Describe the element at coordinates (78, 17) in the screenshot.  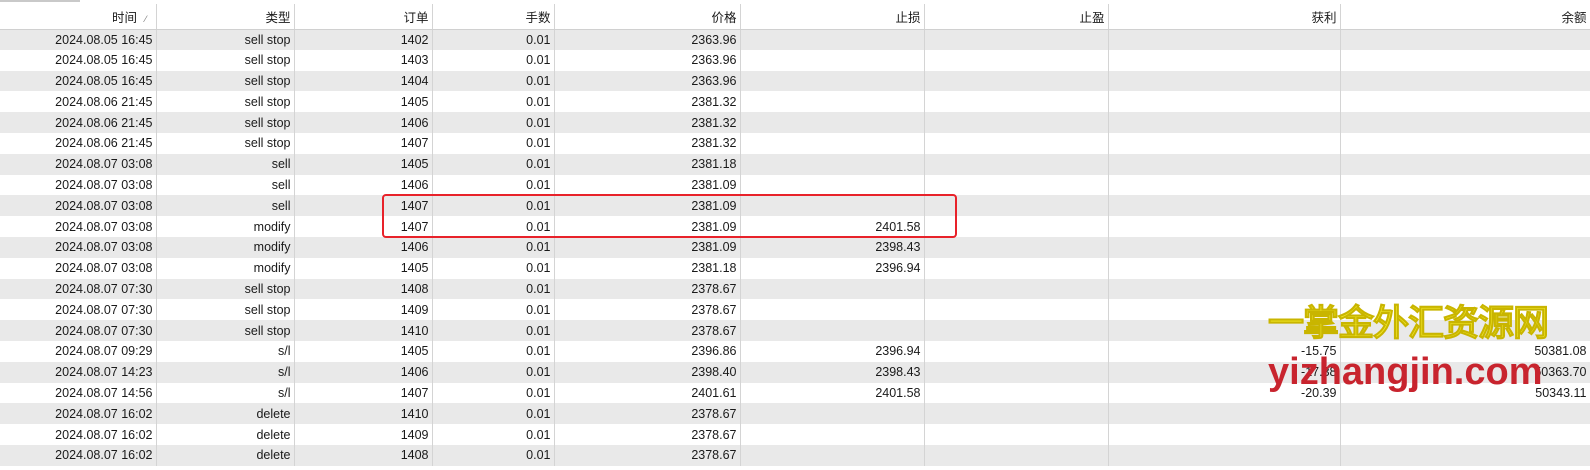
I see `column-header-time: 时间 ⁄` at that location.